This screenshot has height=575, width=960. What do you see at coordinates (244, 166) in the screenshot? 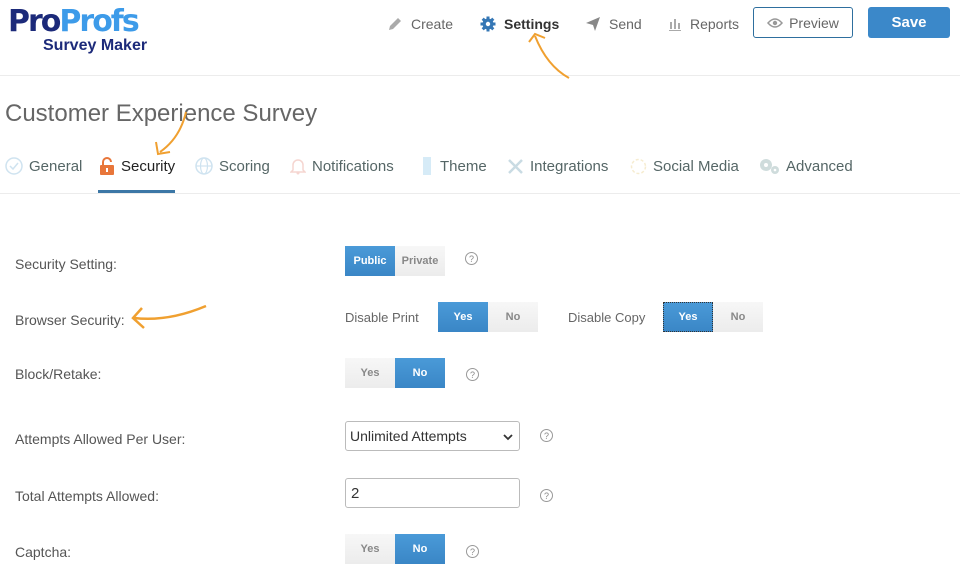
I see `tab-scoring-label: Scoring` at bounding box center [244, 166].